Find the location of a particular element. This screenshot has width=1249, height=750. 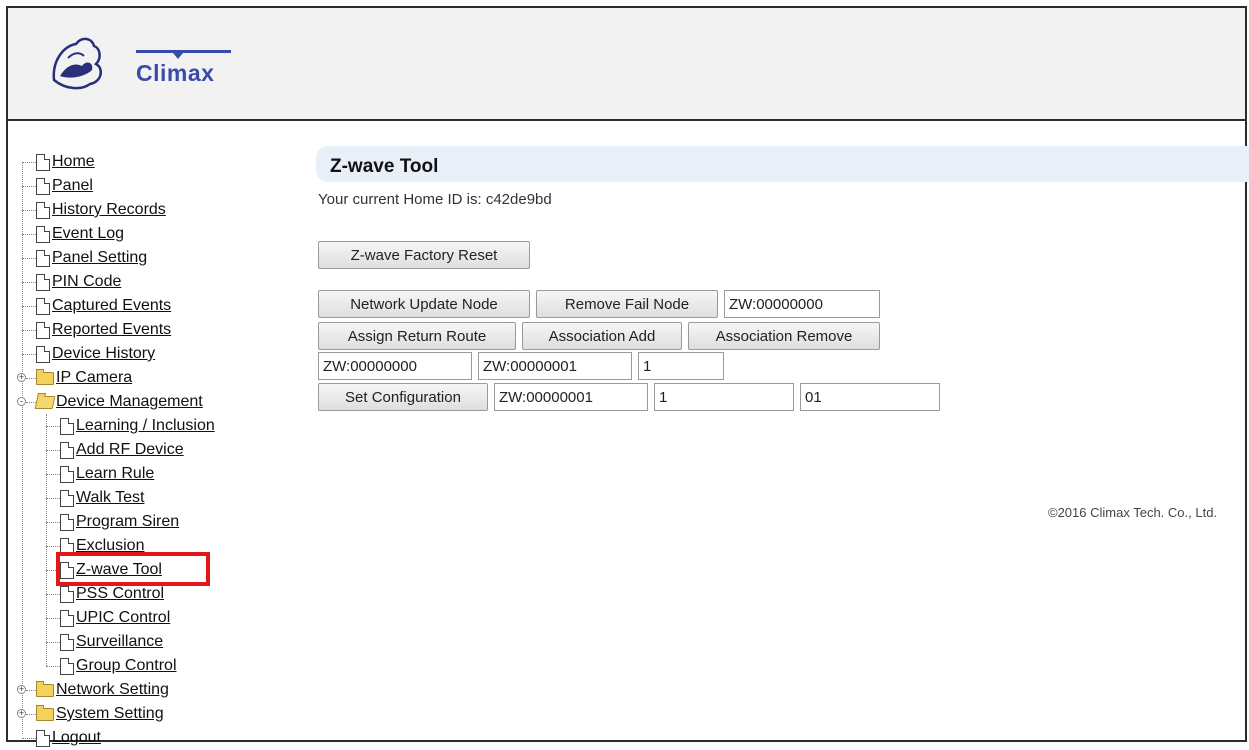

association-remove-button: Association Remove is located at coordinates (784, 336).